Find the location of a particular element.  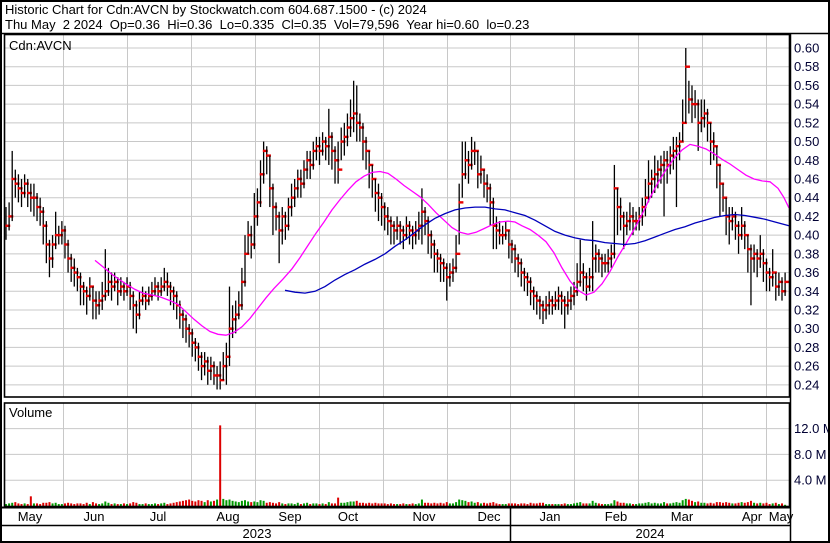

month-label: Sep is located at coordinates (289, 516).